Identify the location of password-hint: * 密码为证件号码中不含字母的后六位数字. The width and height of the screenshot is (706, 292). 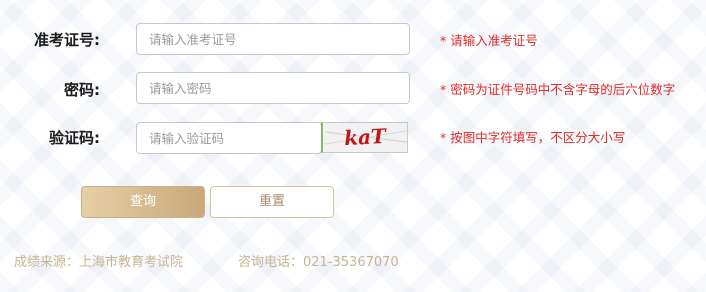
(558, 89).